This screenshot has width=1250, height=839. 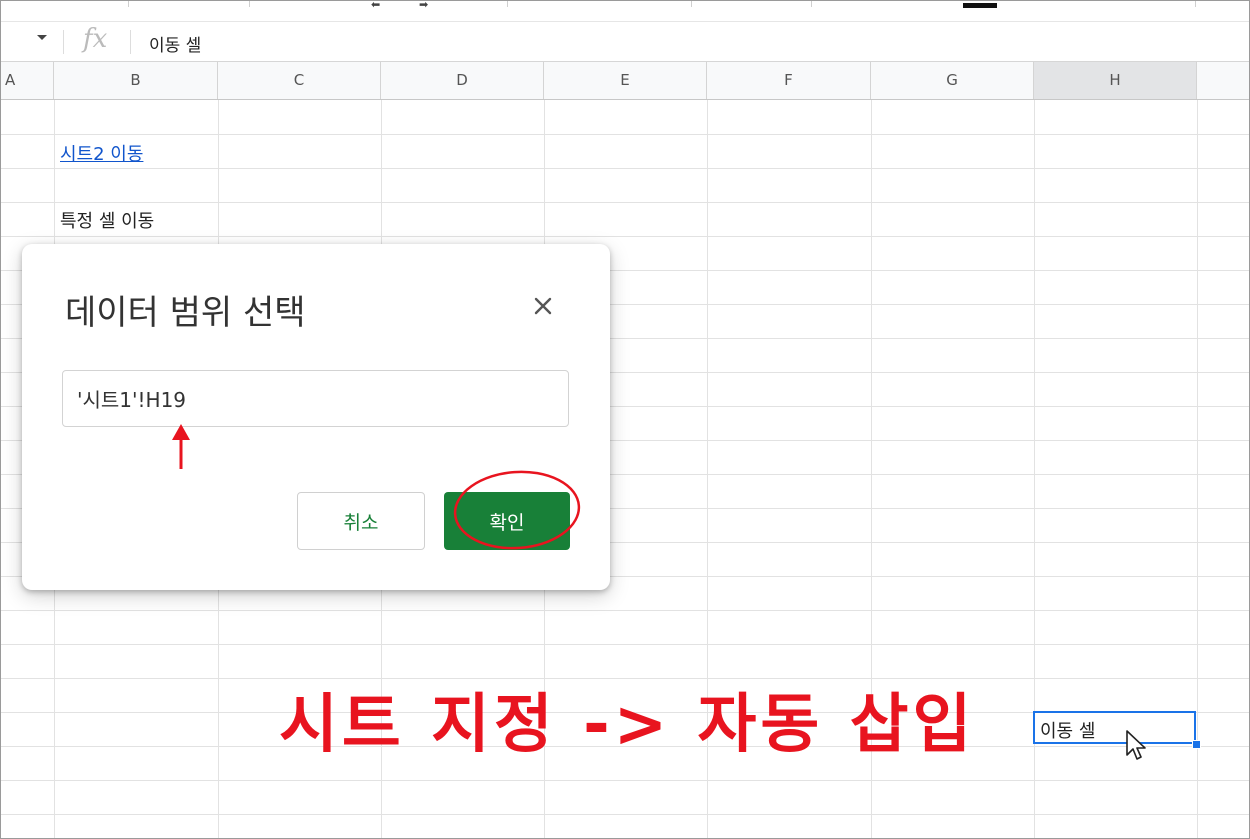 What do you see at coordinates (27, 80) in the screenshot?
I see `column-header-a: A` at bounding box center [27, 80].